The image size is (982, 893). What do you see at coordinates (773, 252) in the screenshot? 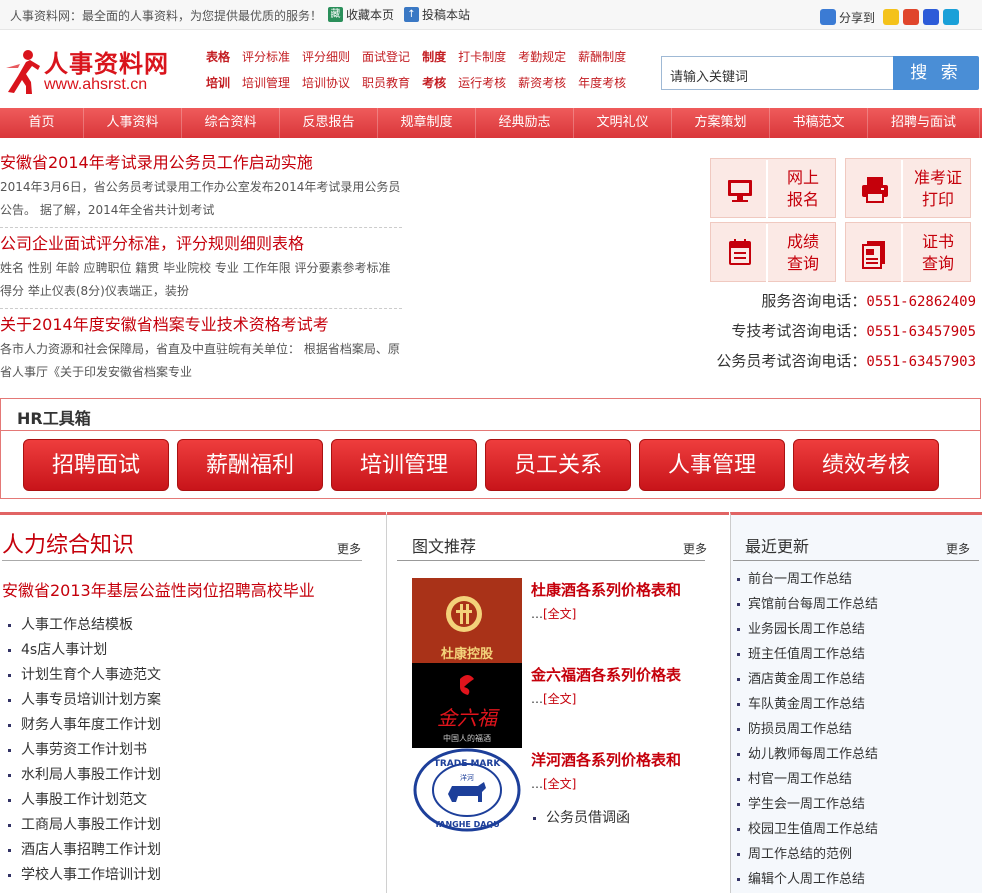
I see `score-query-button: 成绩 查询` at bounding box center [773, 252].